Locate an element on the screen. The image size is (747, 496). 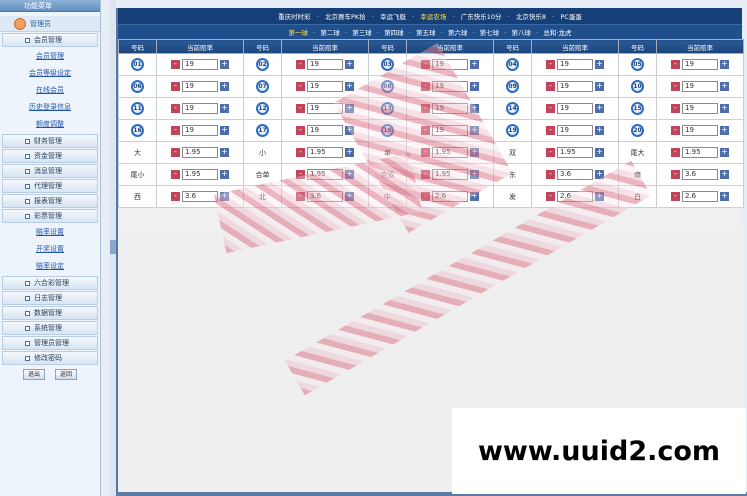
sidebar-group: 六合彩管理 is located at coordinates (50, 283).